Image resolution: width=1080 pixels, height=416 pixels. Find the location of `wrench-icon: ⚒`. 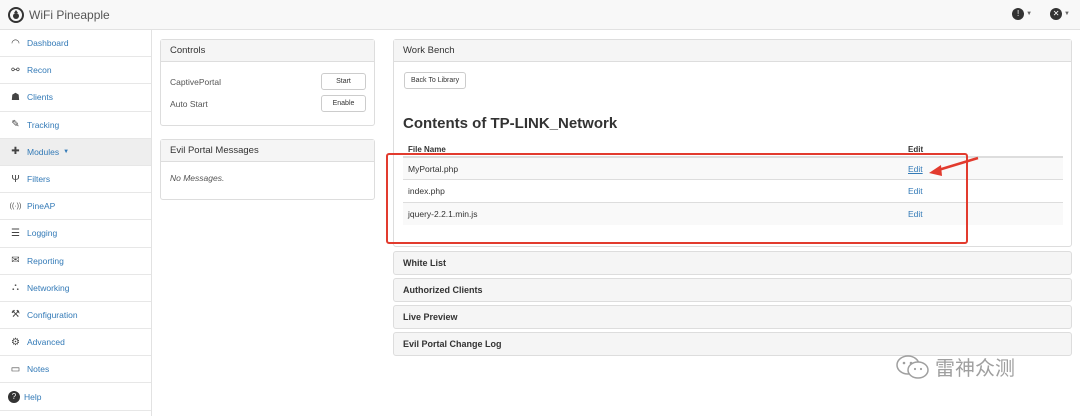

wrench-icon: ⚒ is located at coordinates (15, 315).